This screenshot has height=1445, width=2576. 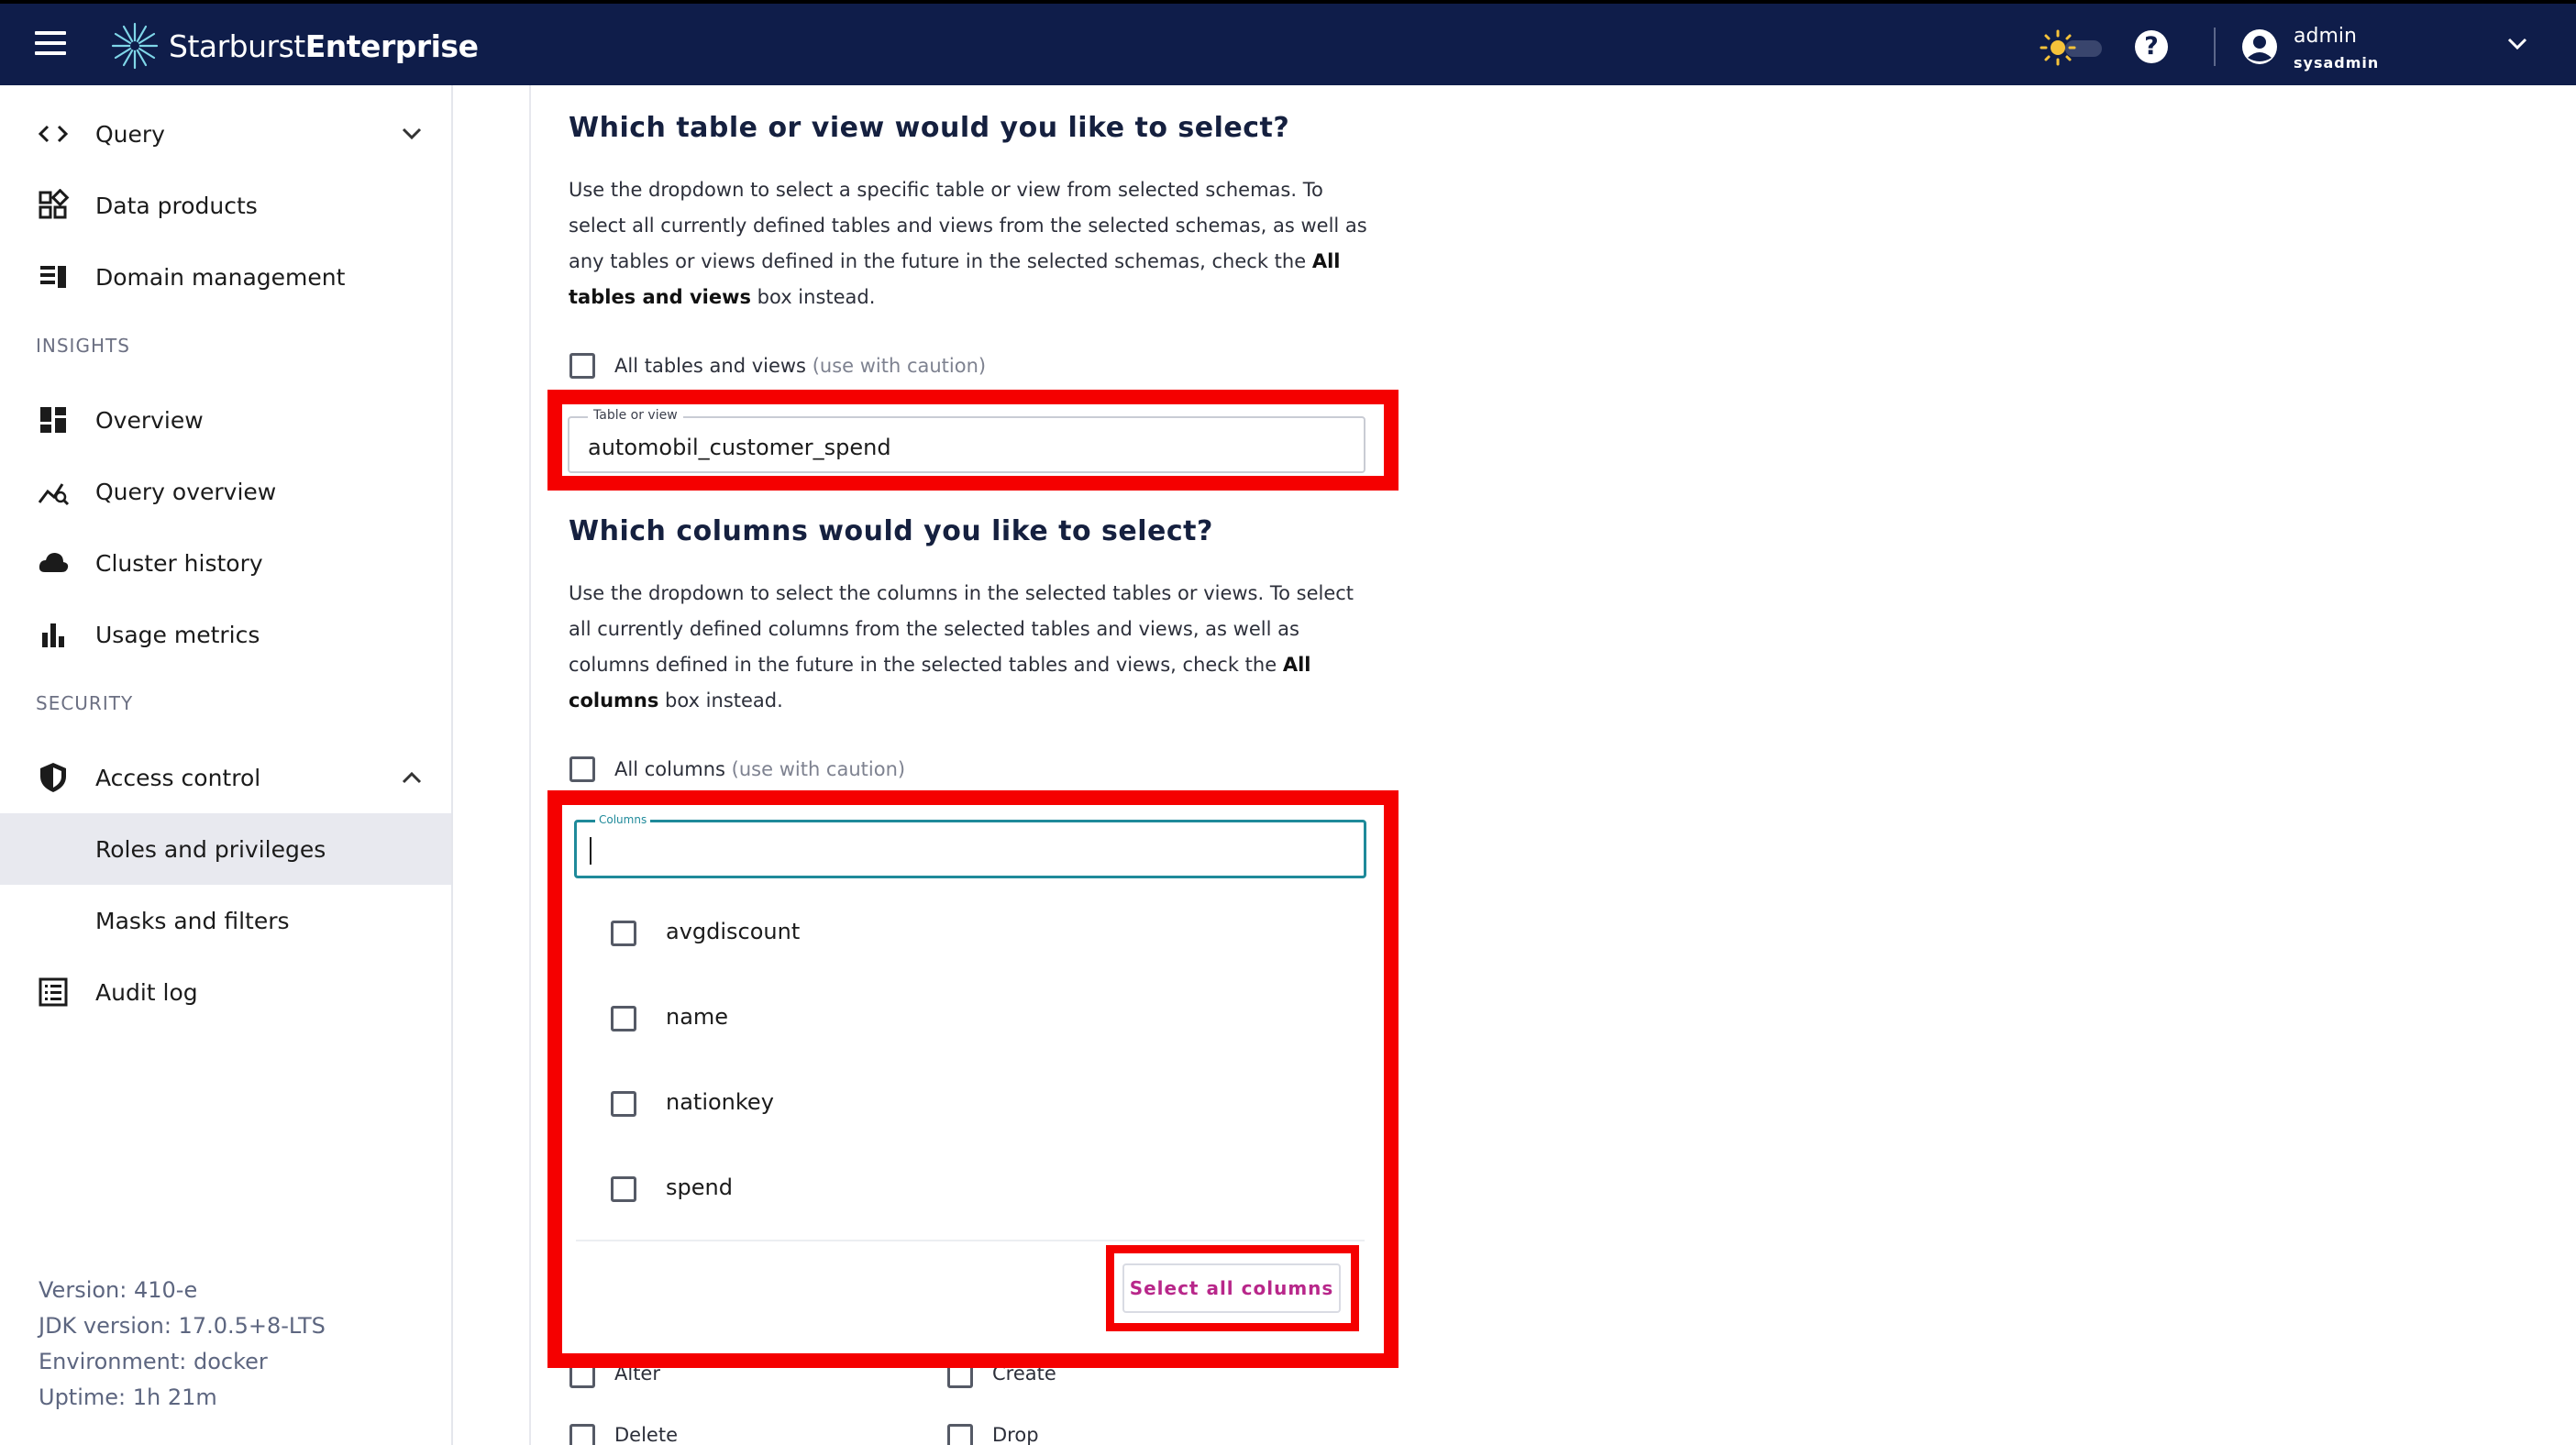 I want to click on brand-name-light: Starburst, so click(x=237, y=46).